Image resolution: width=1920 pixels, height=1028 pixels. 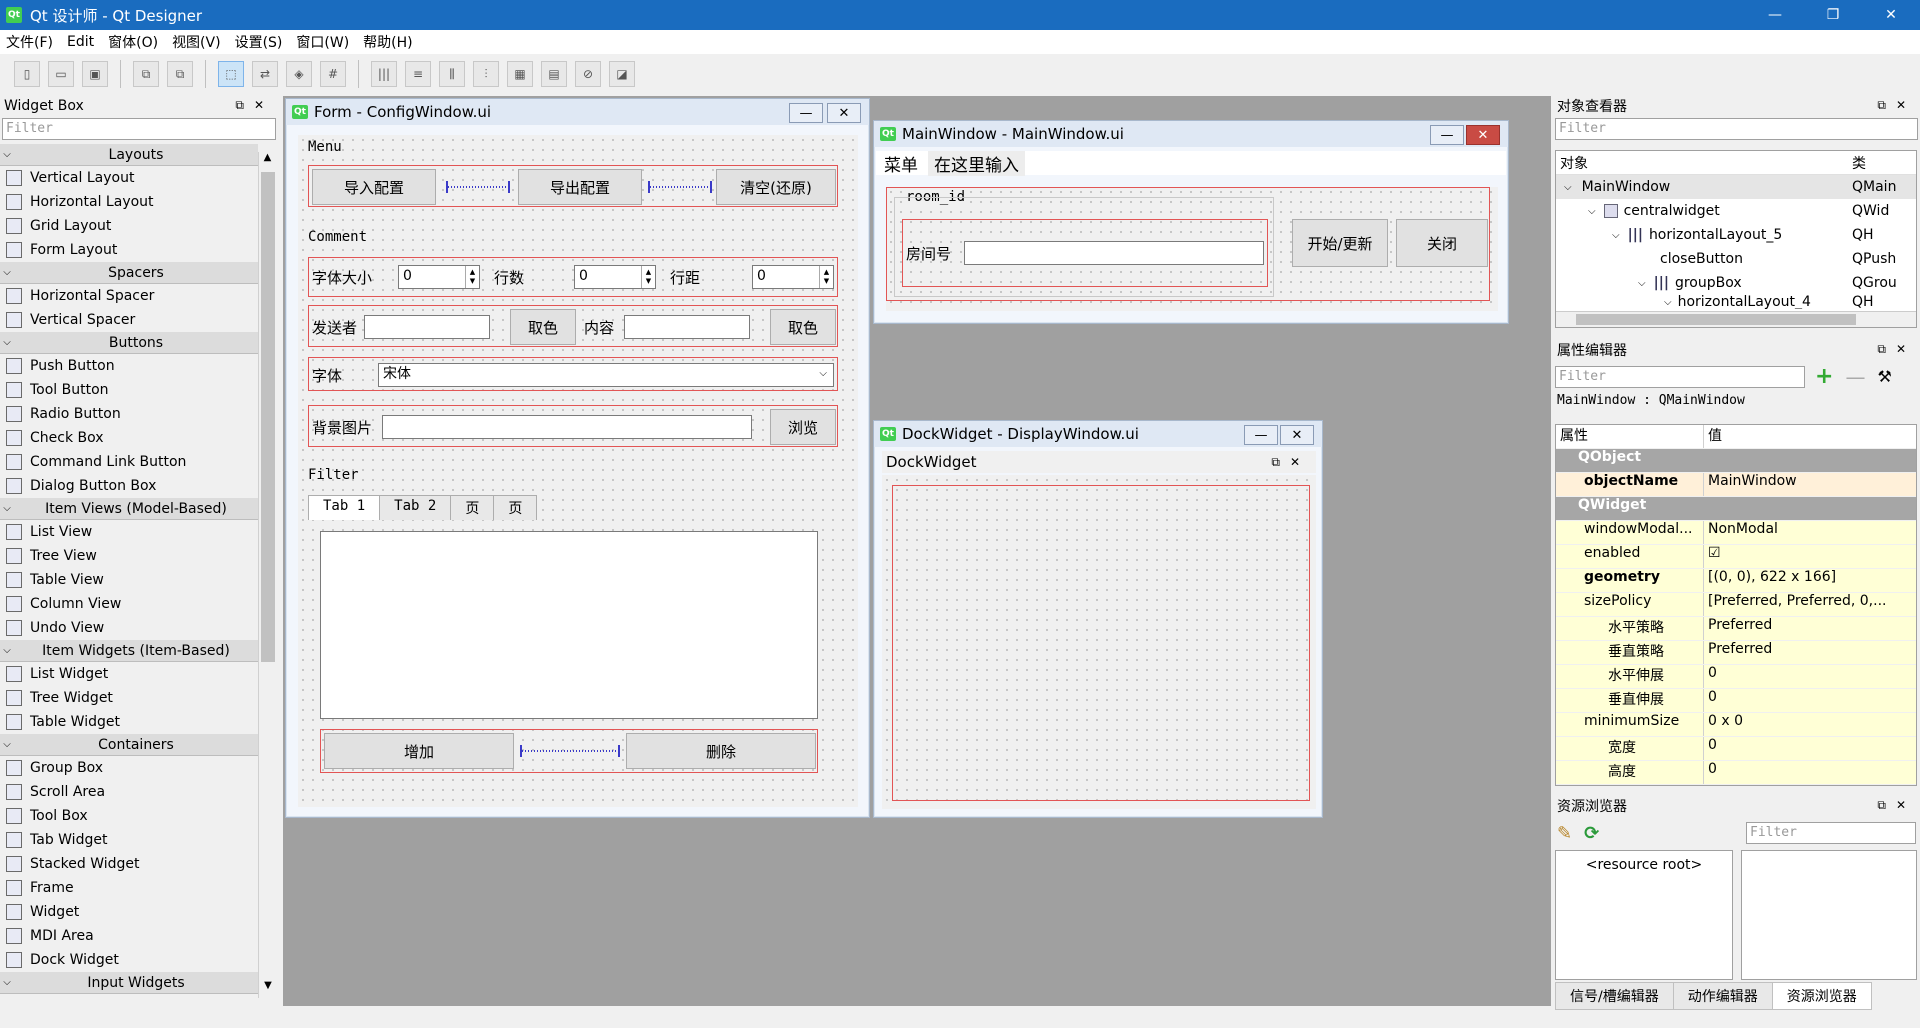 What do you see at coordinates (1736, 302) in the screenshot?
I see `tree-row-horizontallayout4: ⌵ horizontalLayout_4 QH` at bounding box center [1736, 302].